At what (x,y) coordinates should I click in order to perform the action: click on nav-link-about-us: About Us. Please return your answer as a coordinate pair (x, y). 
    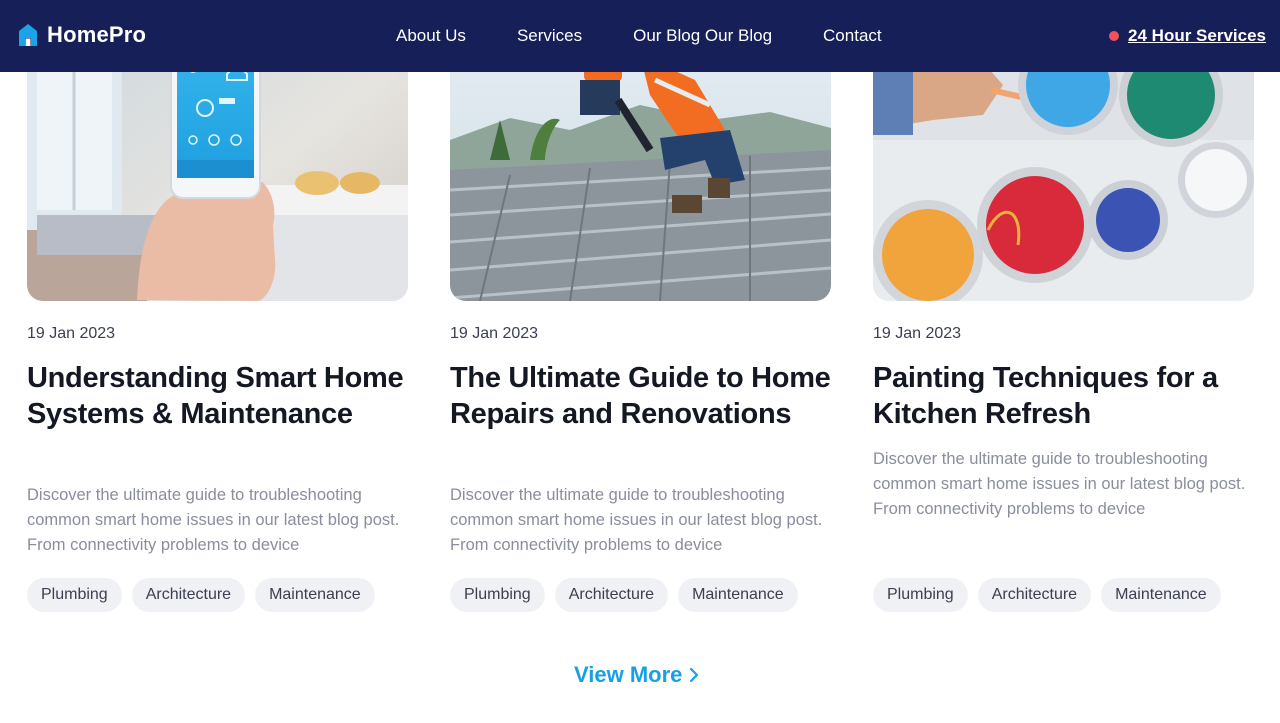
    Looking at the image, I should click on (431, 36).